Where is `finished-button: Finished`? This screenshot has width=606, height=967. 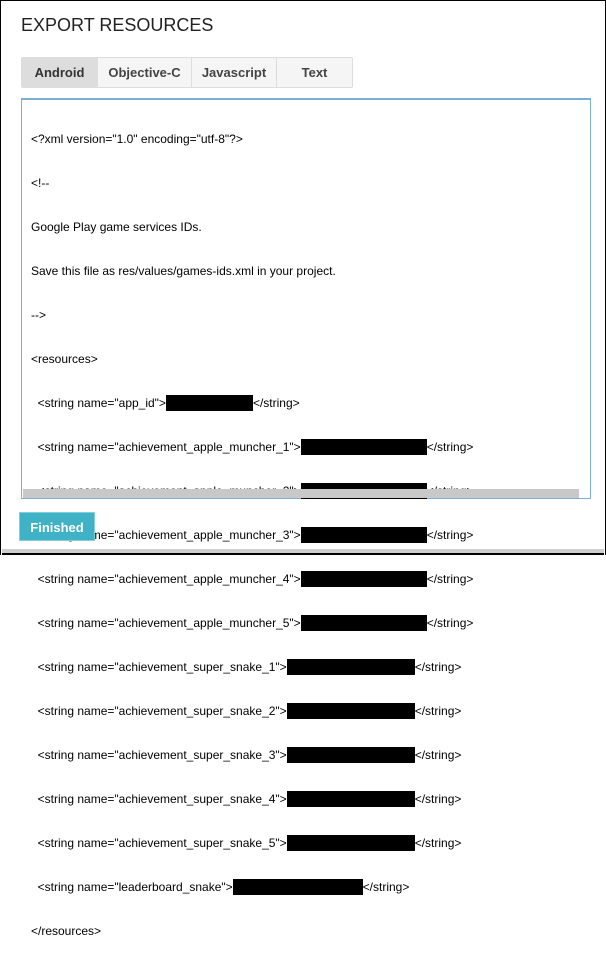
finished-button: Finished is located at coordinates (57, 526).